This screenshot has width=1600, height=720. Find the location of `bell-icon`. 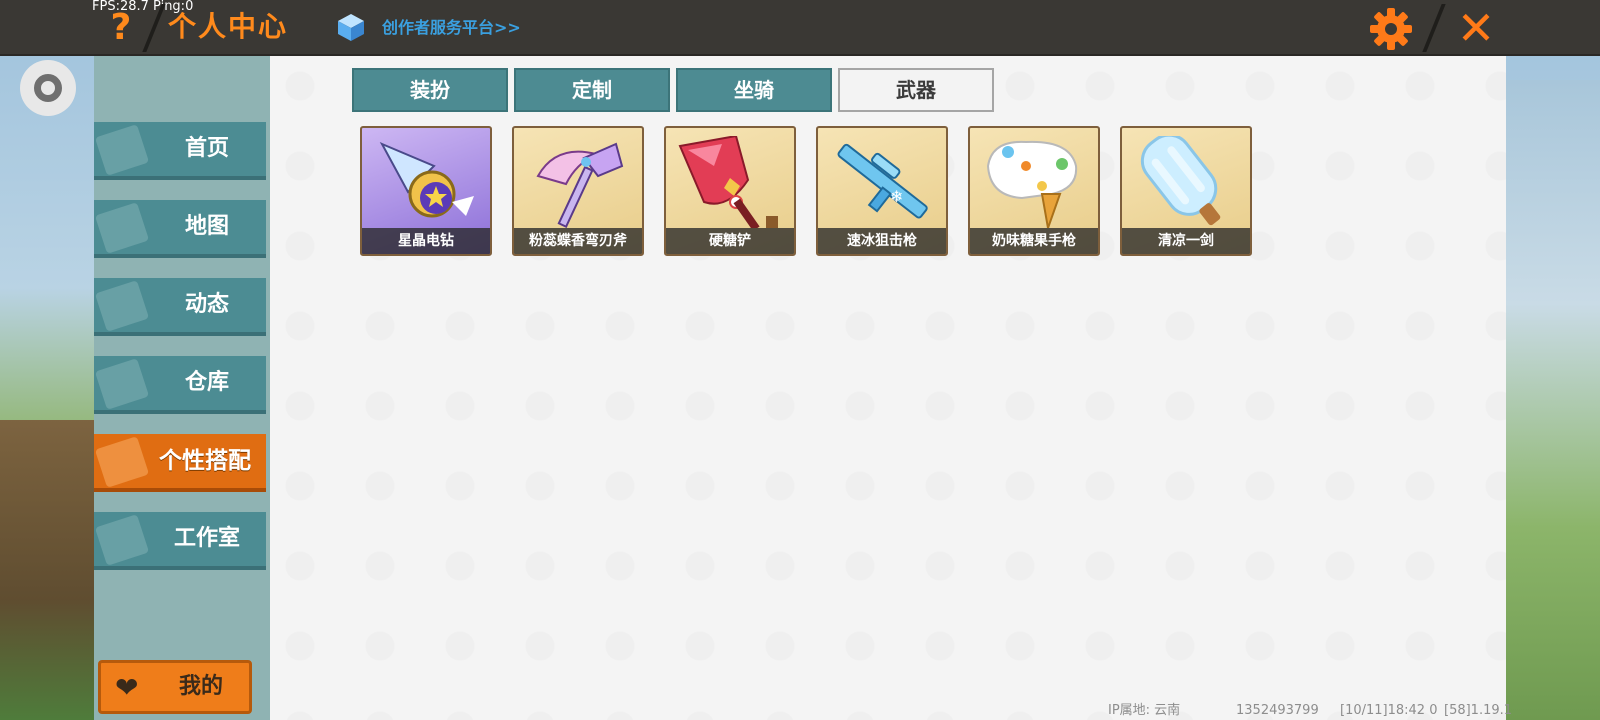

bell-icon is located at coordinates (122, 306).